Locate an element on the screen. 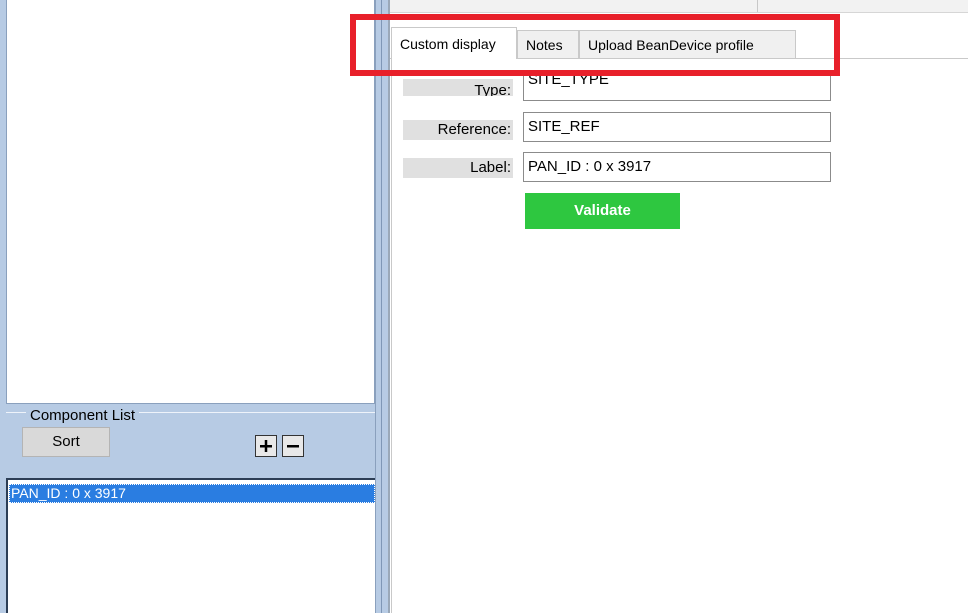 Image resolution: width=968 pixels, height=613 pixels. label-field: PAN_ID : 0 x 3917 is located at coordinates (677, 167).